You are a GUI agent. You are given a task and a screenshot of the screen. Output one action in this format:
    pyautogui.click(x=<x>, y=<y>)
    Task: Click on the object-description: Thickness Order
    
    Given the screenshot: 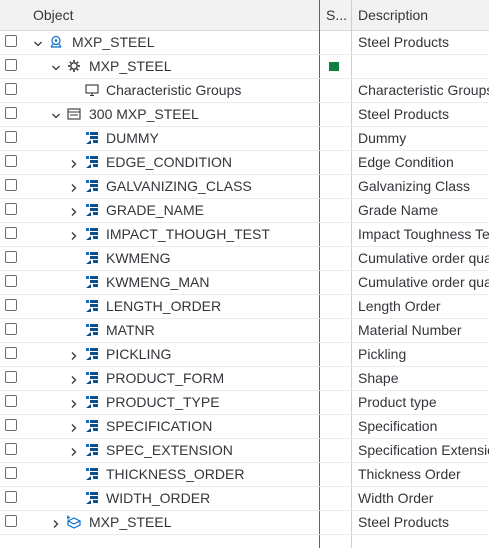 What is the action you would take?
    pyautogui.click(x=409, y=474)
    